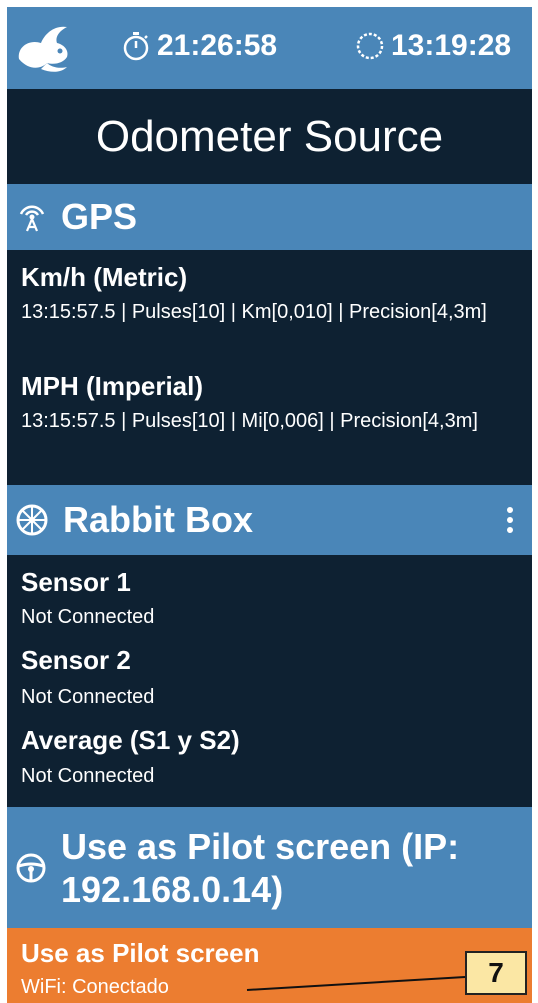  I want to click on pilot-title-line2: 192.168.0.14), so click(172, 889).